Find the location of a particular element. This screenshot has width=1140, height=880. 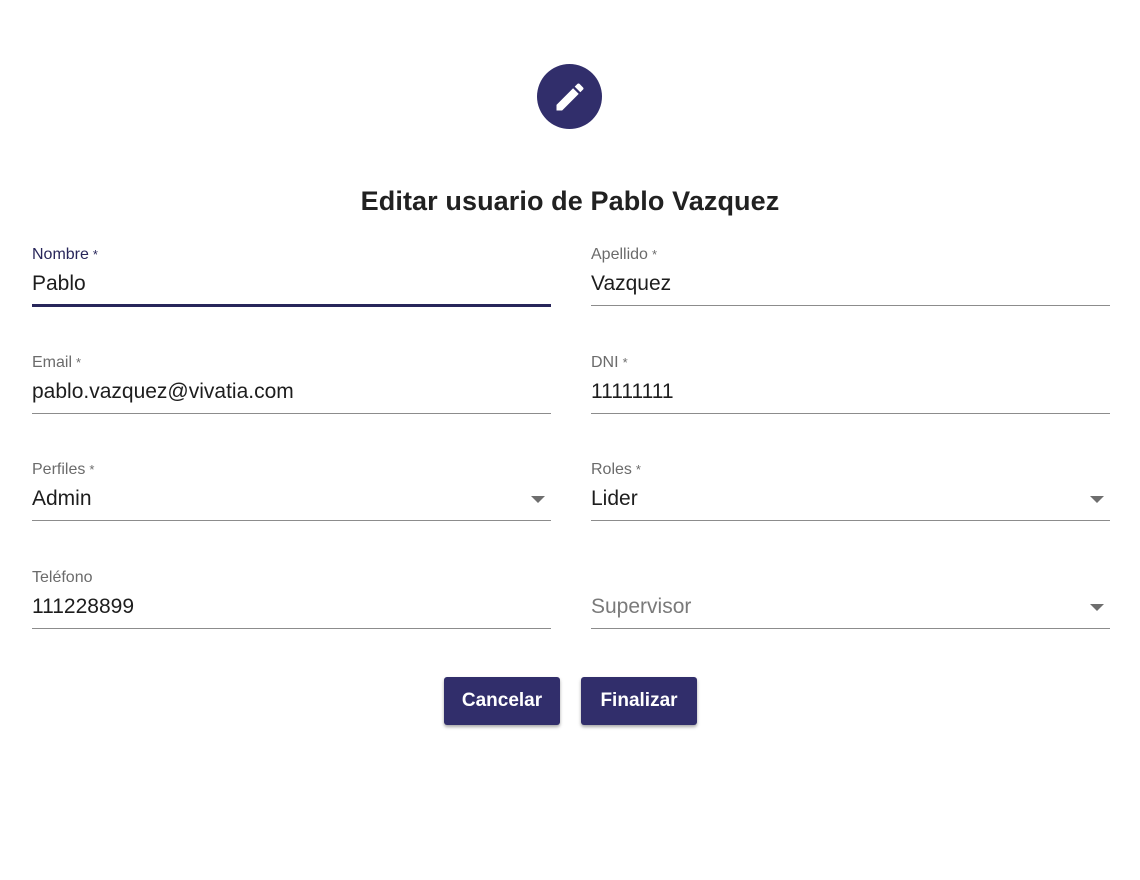

telefono-input: 111228899 is located at coordinates (83, 607).